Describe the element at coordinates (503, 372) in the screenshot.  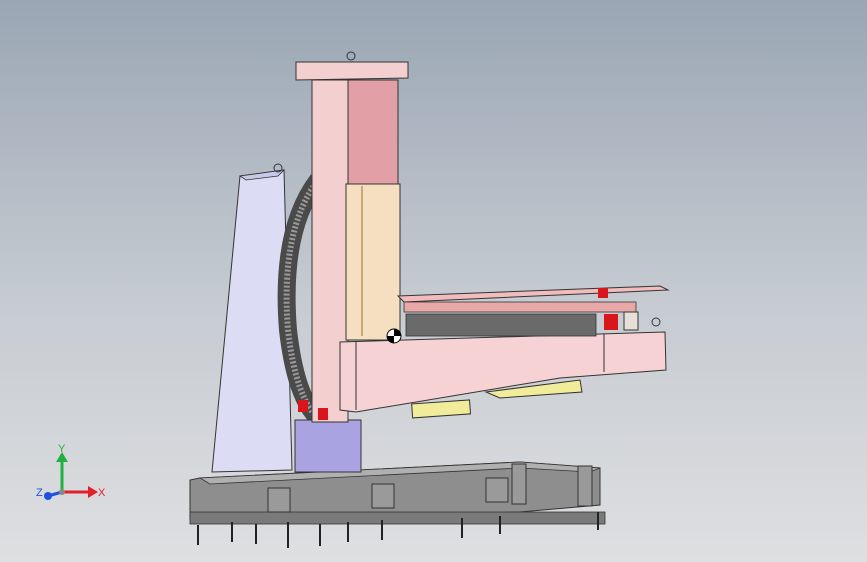
I see `tilting-arm` at that location.